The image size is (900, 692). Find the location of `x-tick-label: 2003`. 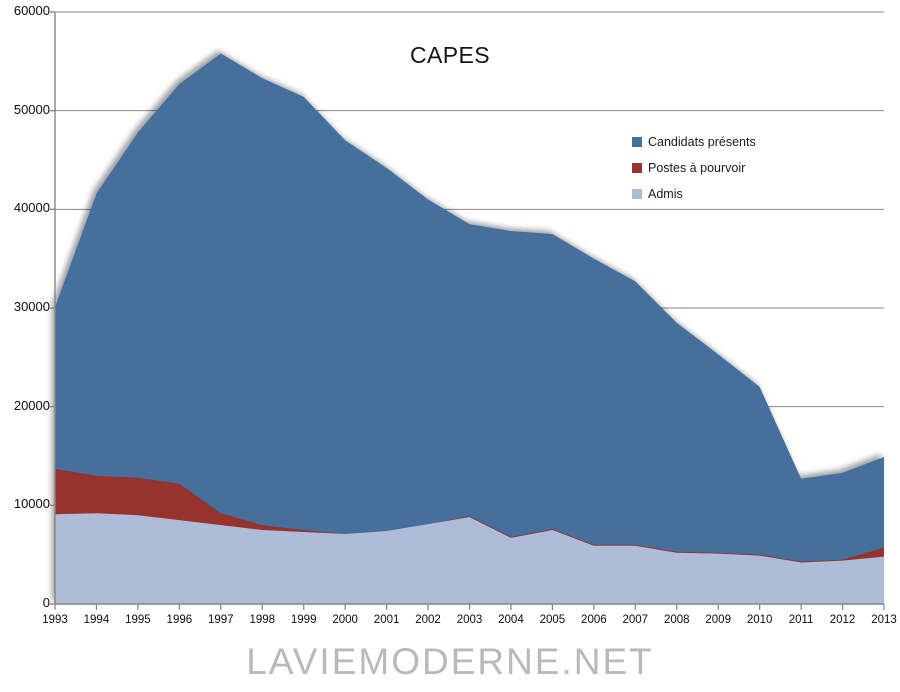

x-tick-label: 2003 is located at coordinates (469, 620).